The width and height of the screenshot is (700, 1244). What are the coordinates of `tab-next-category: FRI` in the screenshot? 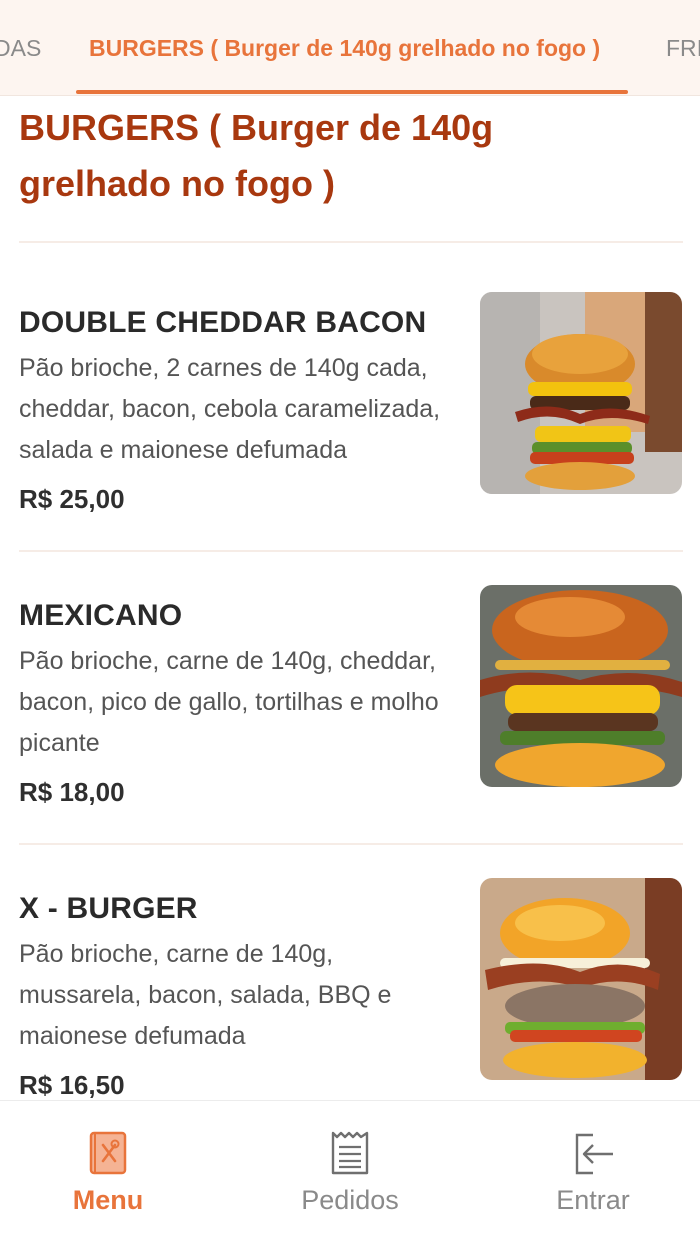 It's located at (683, 47).